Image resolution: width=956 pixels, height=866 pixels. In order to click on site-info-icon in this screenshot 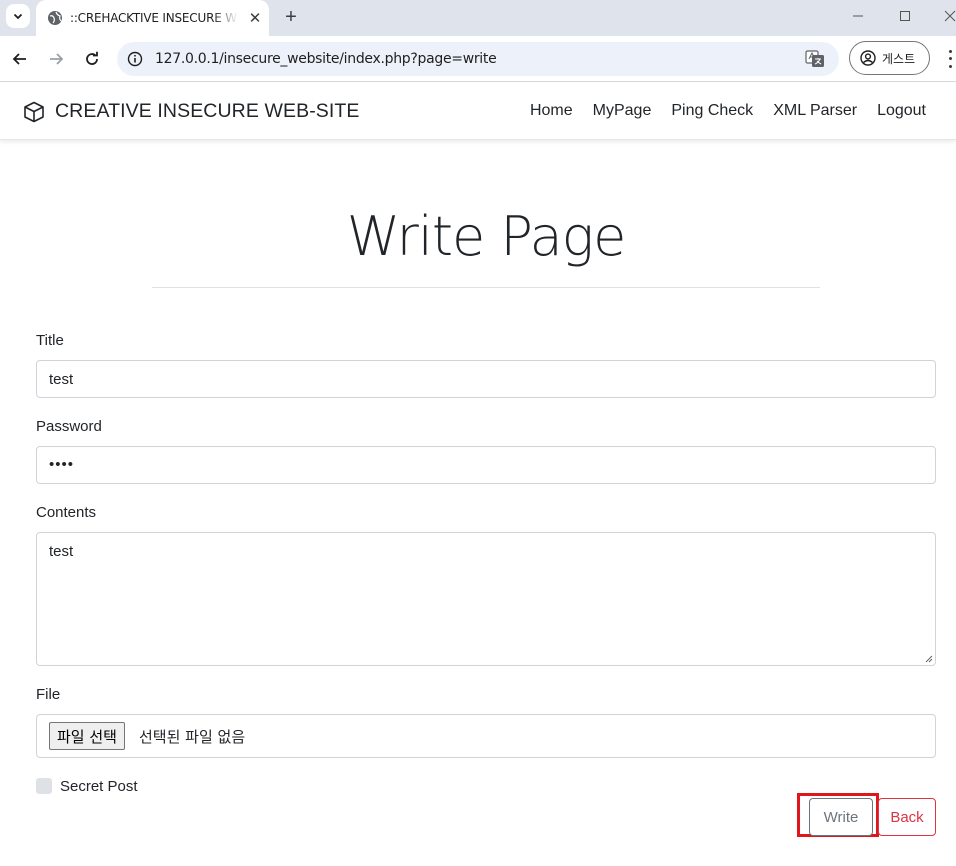, I will do `click(135, 59)`.